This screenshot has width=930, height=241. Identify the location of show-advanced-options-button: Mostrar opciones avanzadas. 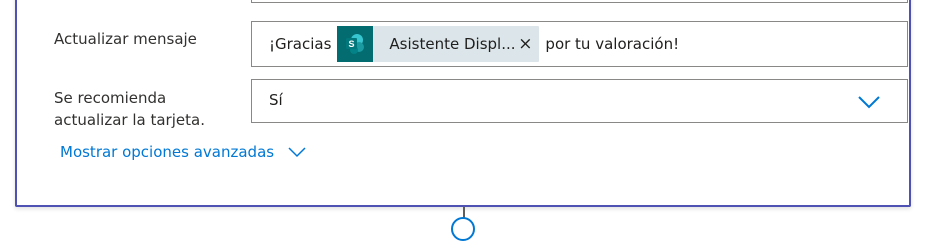
(183, 152).